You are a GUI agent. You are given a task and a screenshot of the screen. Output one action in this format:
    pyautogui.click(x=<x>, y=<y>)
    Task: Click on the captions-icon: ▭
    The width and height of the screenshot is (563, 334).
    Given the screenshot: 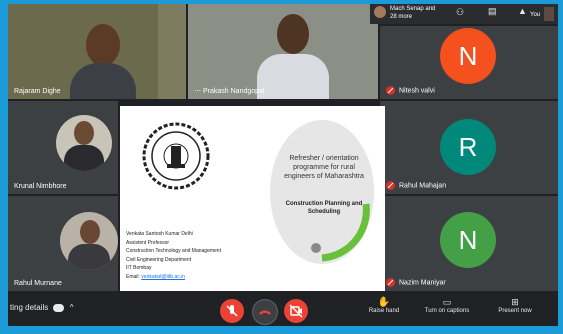 What is the action you would take?
    pyautogui.click(x=447, y=302)
    